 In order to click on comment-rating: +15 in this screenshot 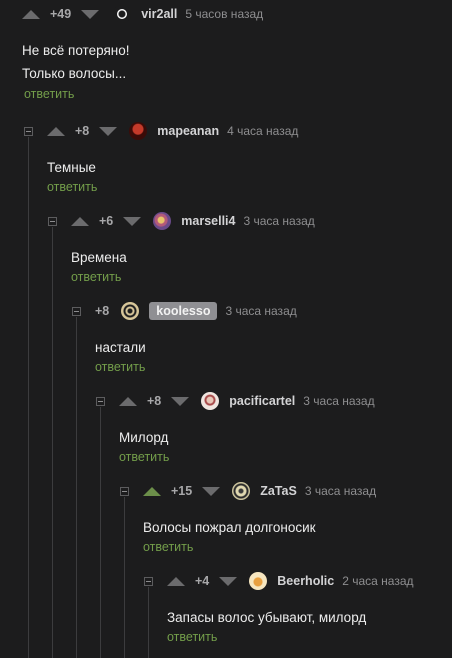, I will do `click(182, 491)`.